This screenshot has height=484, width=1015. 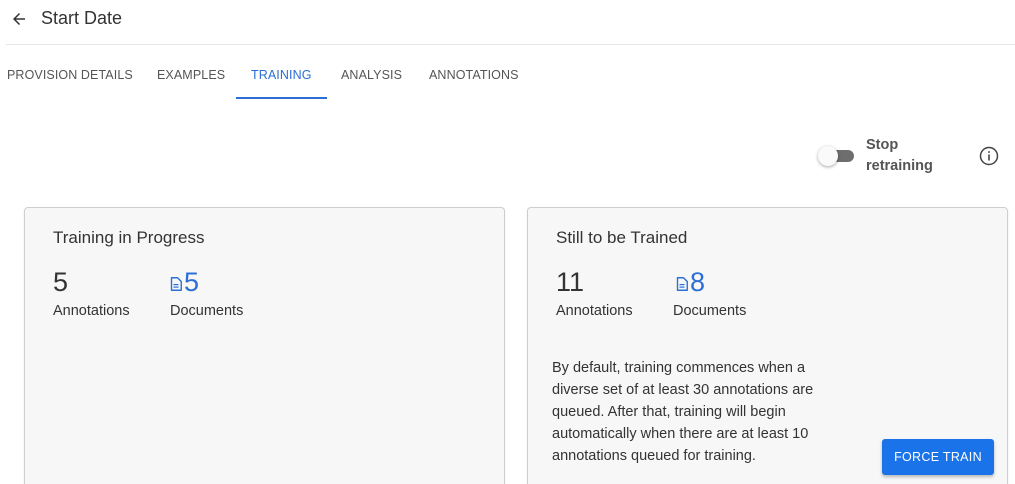 I want to click on card-title: Training in Progress, so click(x=129, y=237).